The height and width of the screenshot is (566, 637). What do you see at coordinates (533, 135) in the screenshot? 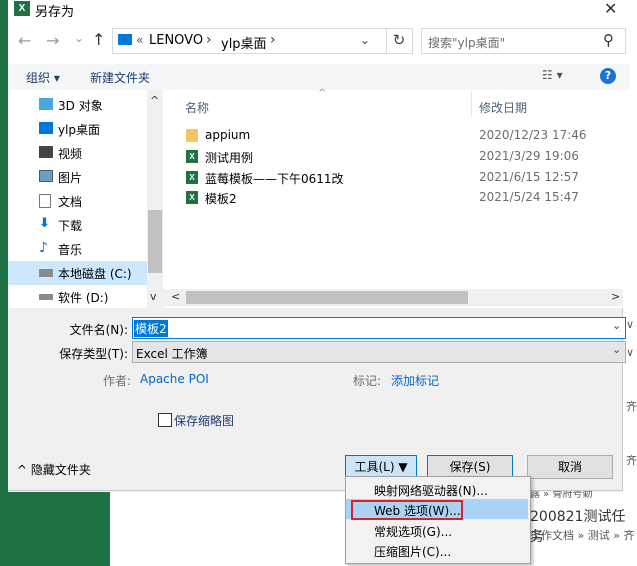
I see `file-date: 2020/12/23 17:46` at bounding box center [533, 135].